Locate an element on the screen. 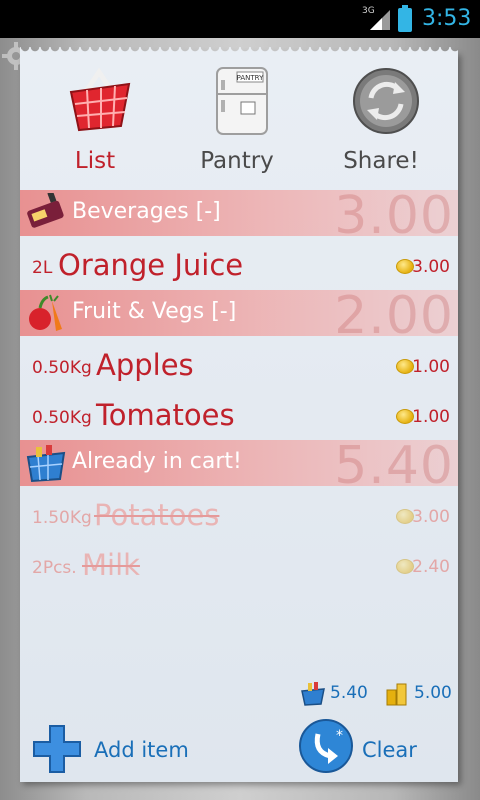 This screenshot has height=800, width=480. item-price: 2.40 is located at coordinates (431, 567).